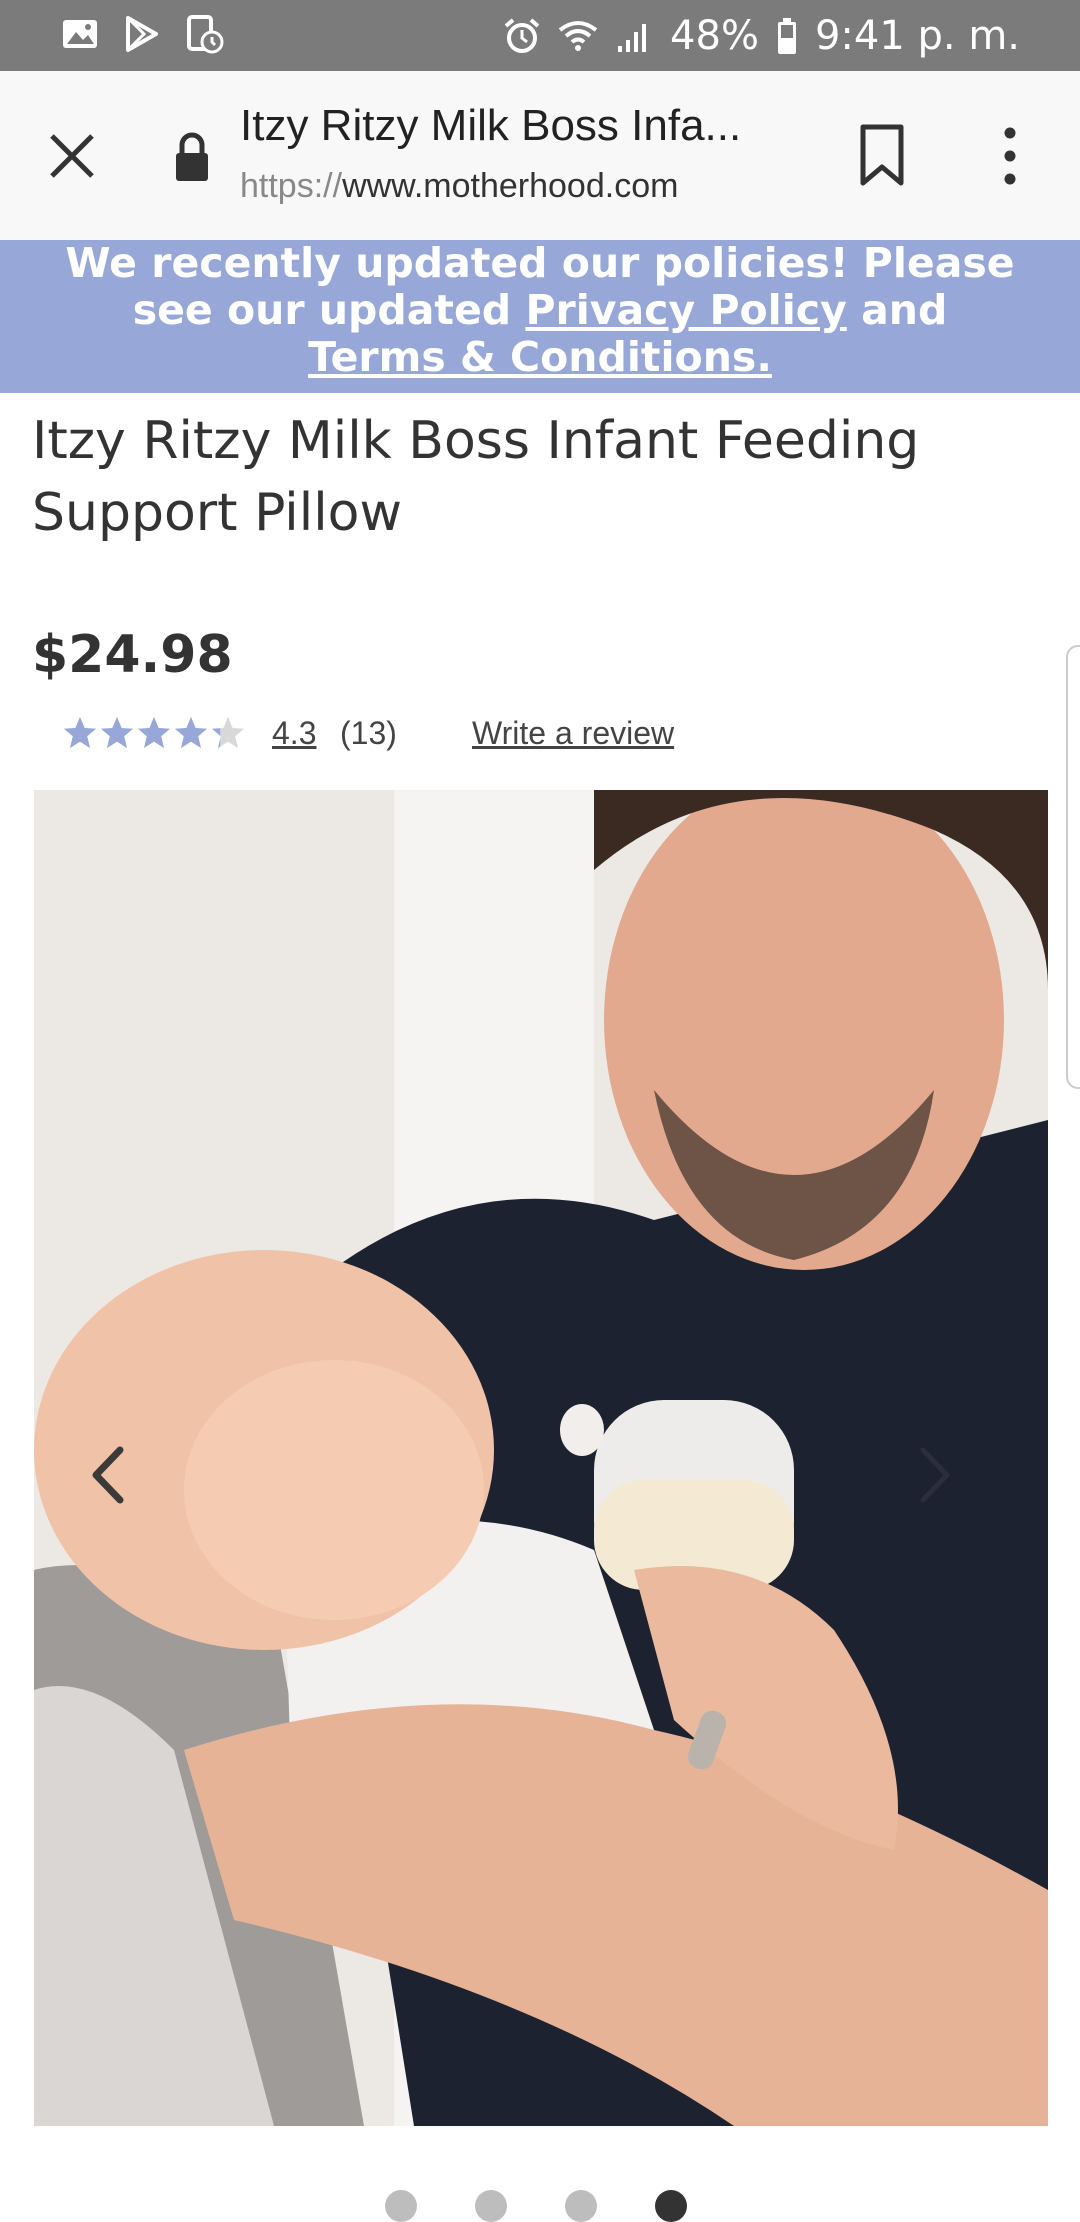  I want to click on url-scheme: https://, so click(291, 186).